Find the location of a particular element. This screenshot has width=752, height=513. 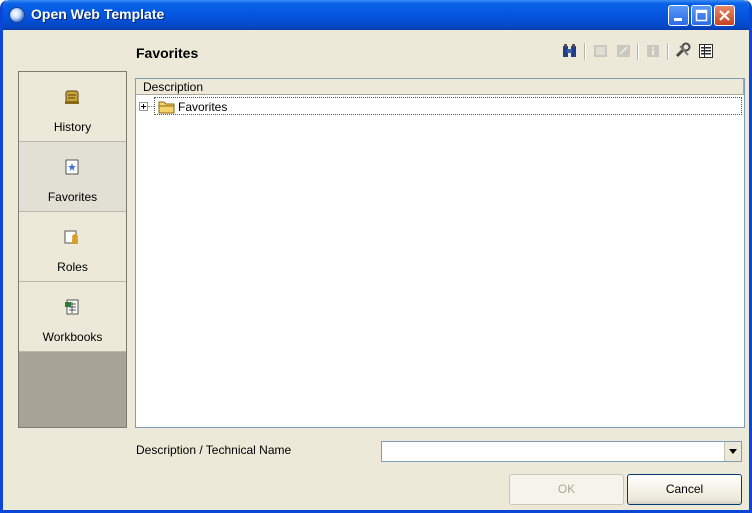

scroll-icon is located at coordinates (72, 97).